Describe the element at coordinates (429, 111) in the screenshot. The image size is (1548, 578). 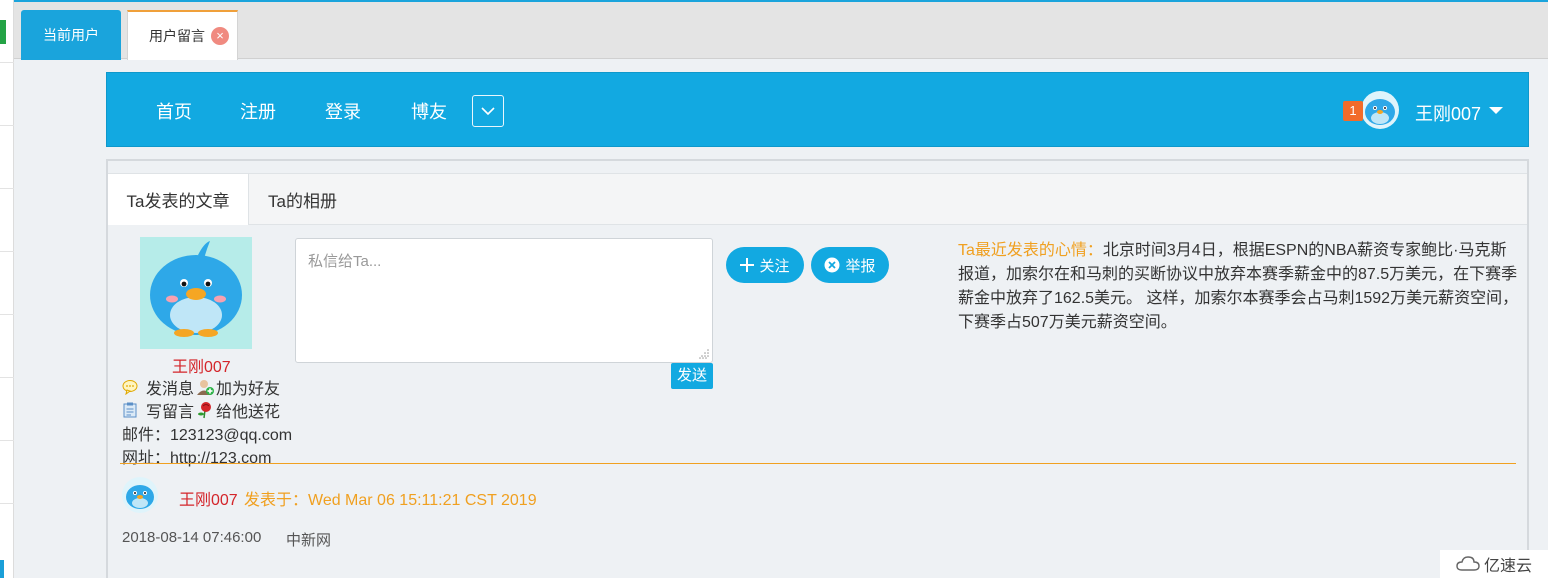
I see `nav-friends: 博友` at that location.